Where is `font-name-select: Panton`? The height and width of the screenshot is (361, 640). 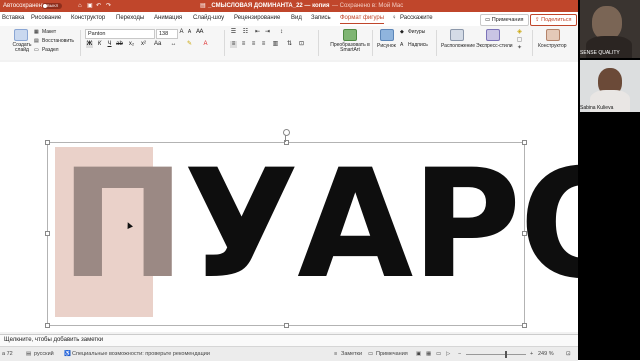
font-name-select: Panton is located at coordinates (120, 34).